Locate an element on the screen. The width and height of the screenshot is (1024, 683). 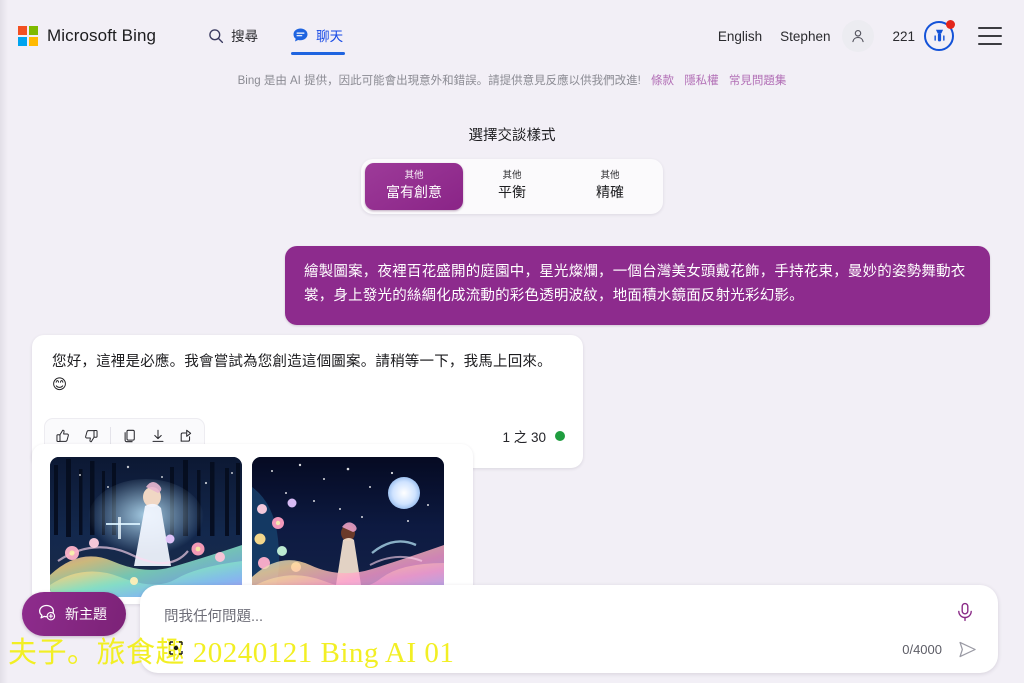
language-selector: English is located at coordinates (740, 36).